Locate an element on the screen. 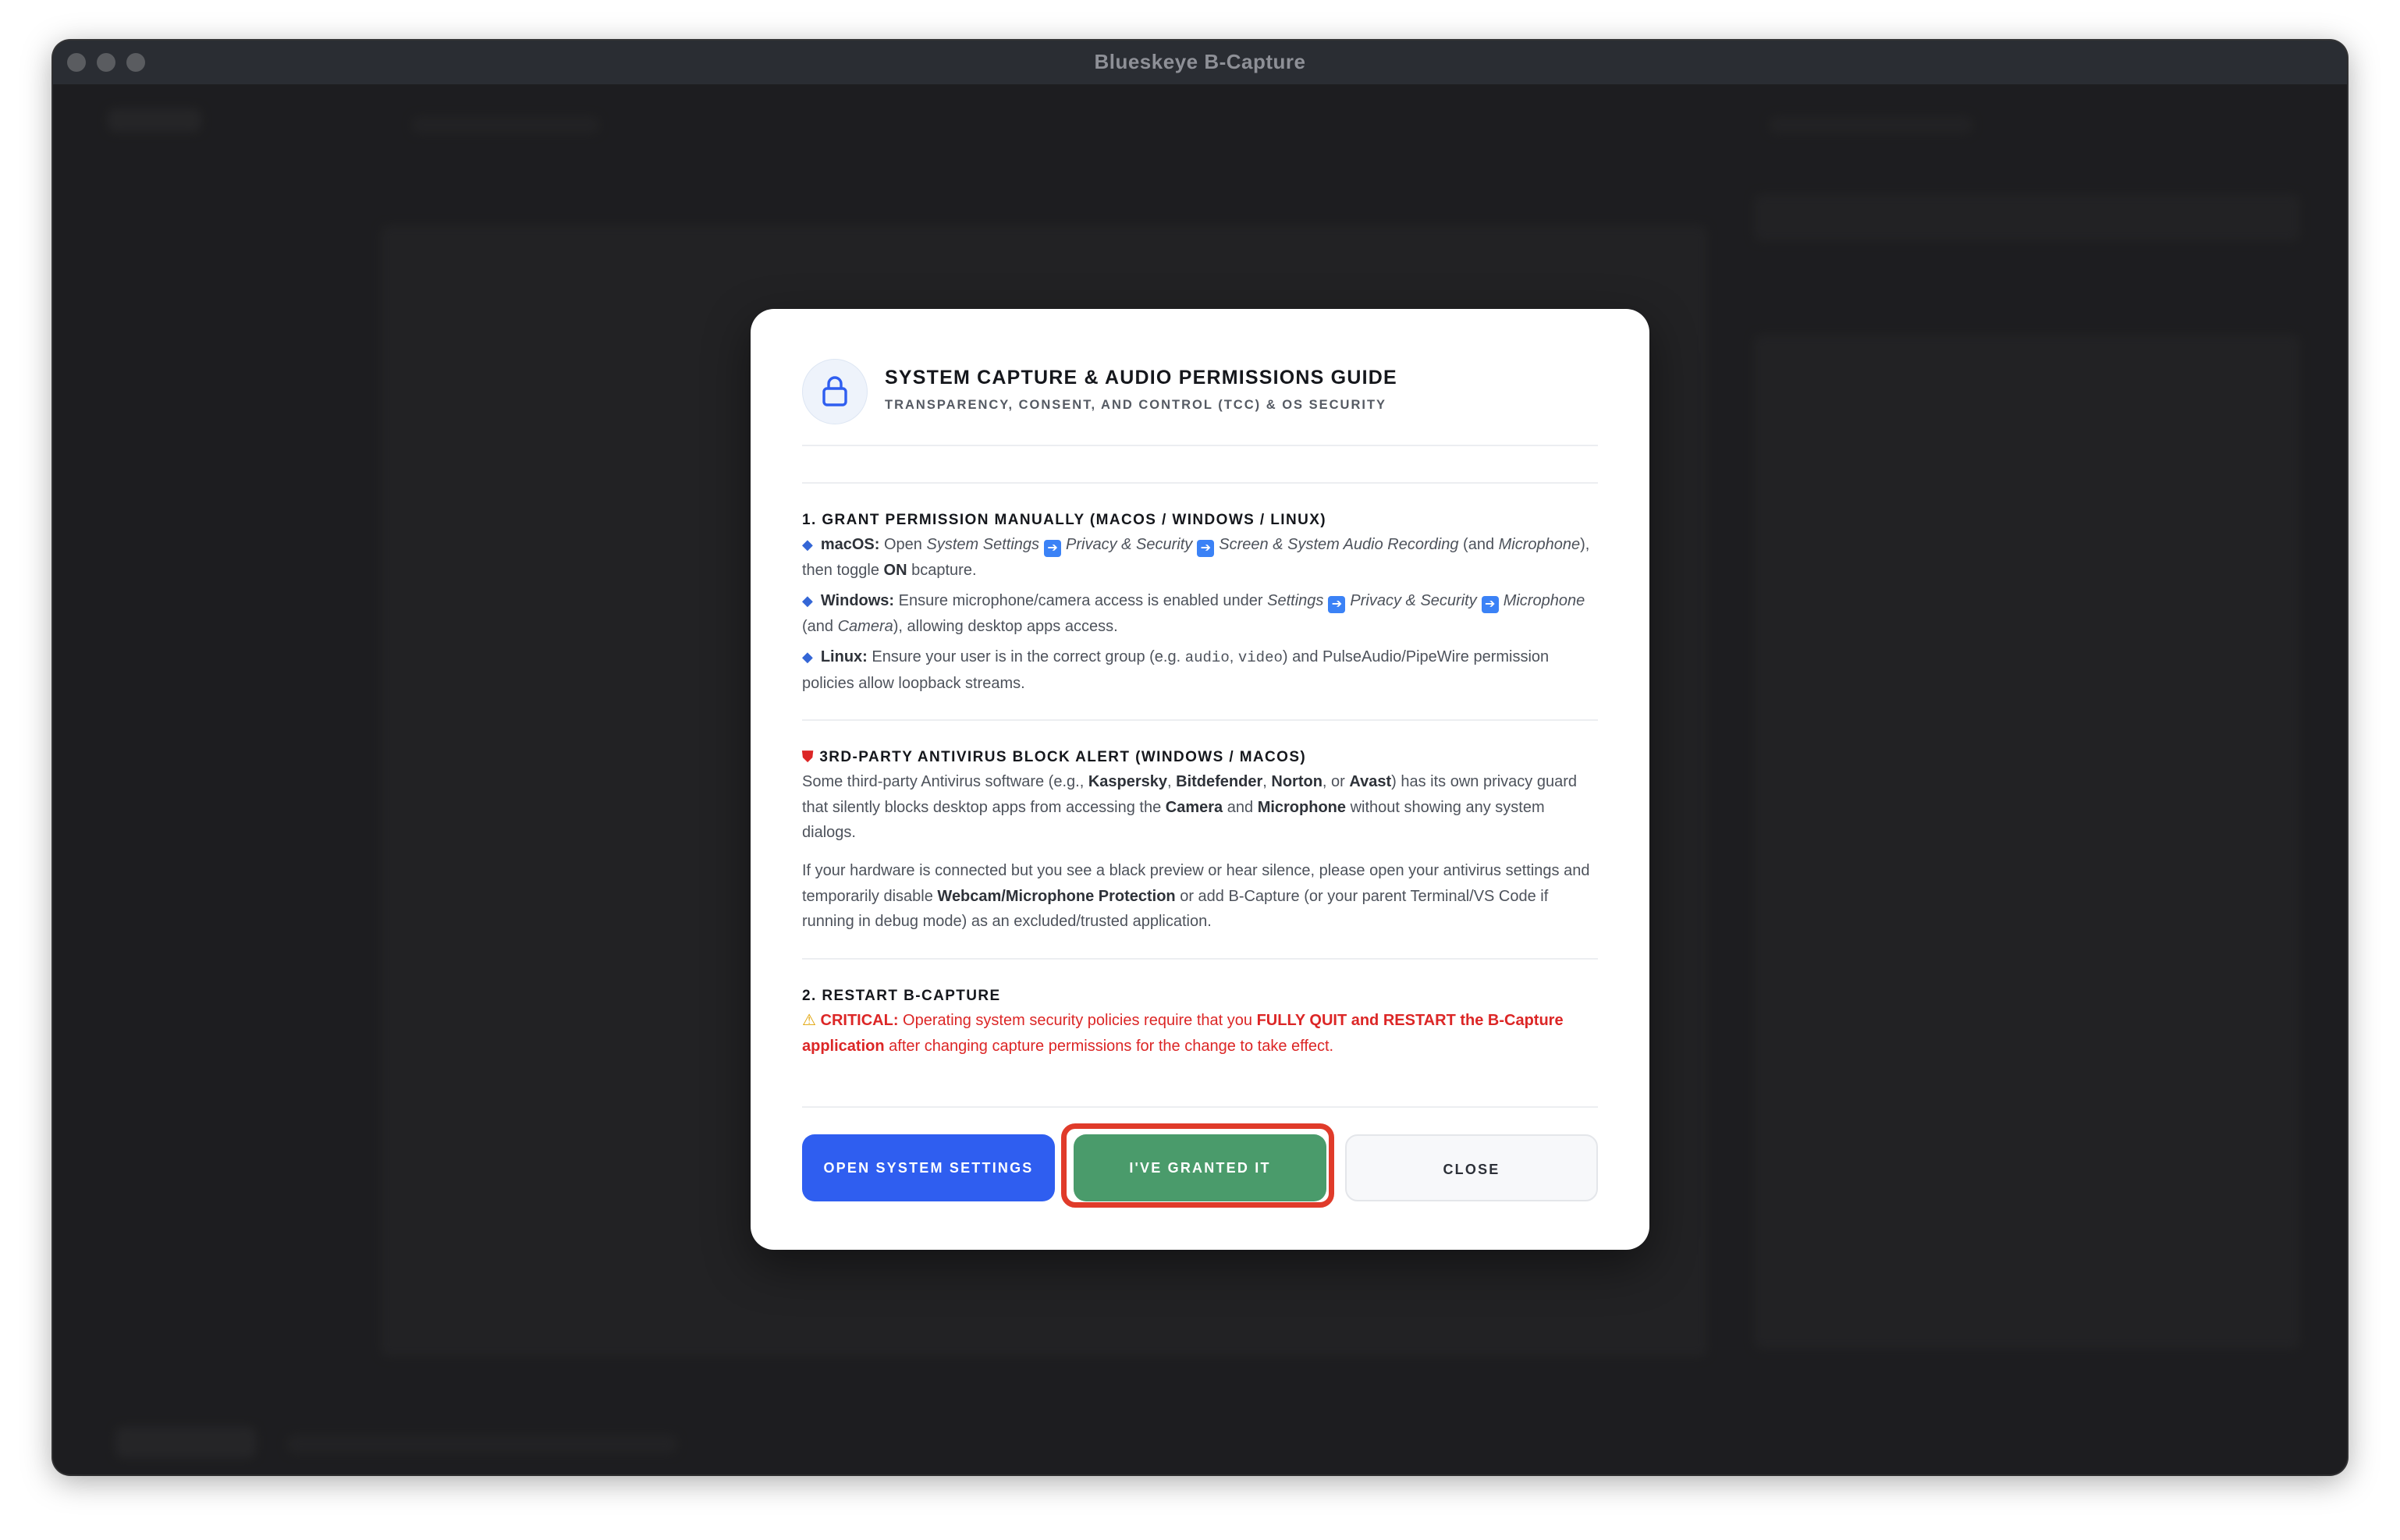 The image size is (2400, 1540). close-button: CLOSE is located at coordinates (1471, 1167).